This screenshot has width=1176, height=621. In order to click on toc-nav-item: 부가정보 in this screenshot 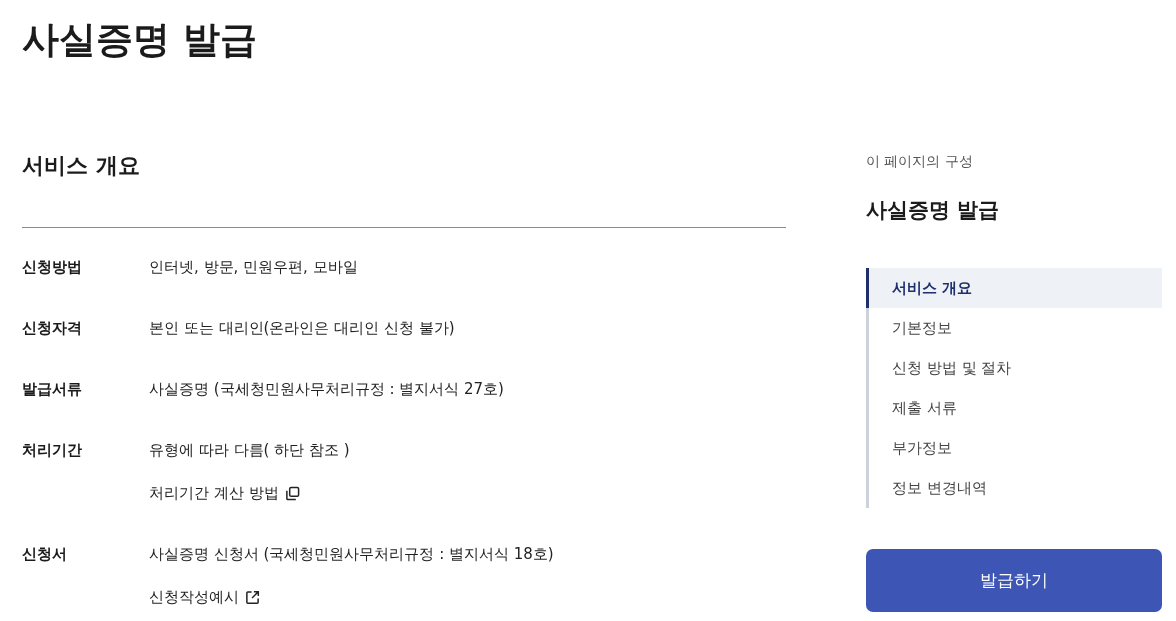, I will do `click(1014, 448)`.